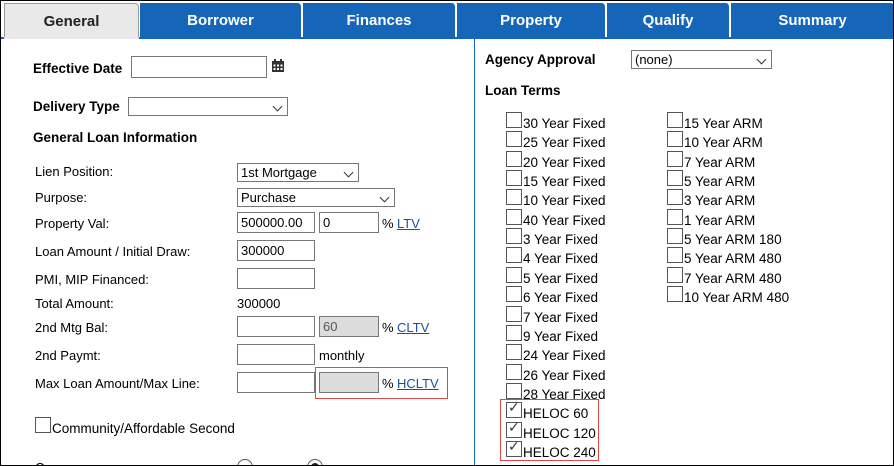  I want to click on hcltv-link: HCLTV, so click(418, 383).